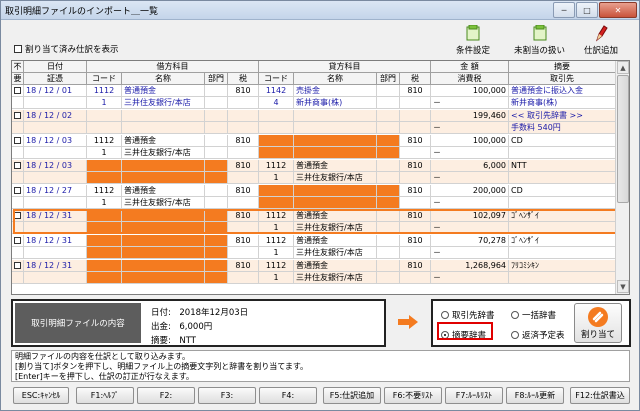  I want to click on unassigned-handling-button: 未割当の扱い, so click(539, 40).